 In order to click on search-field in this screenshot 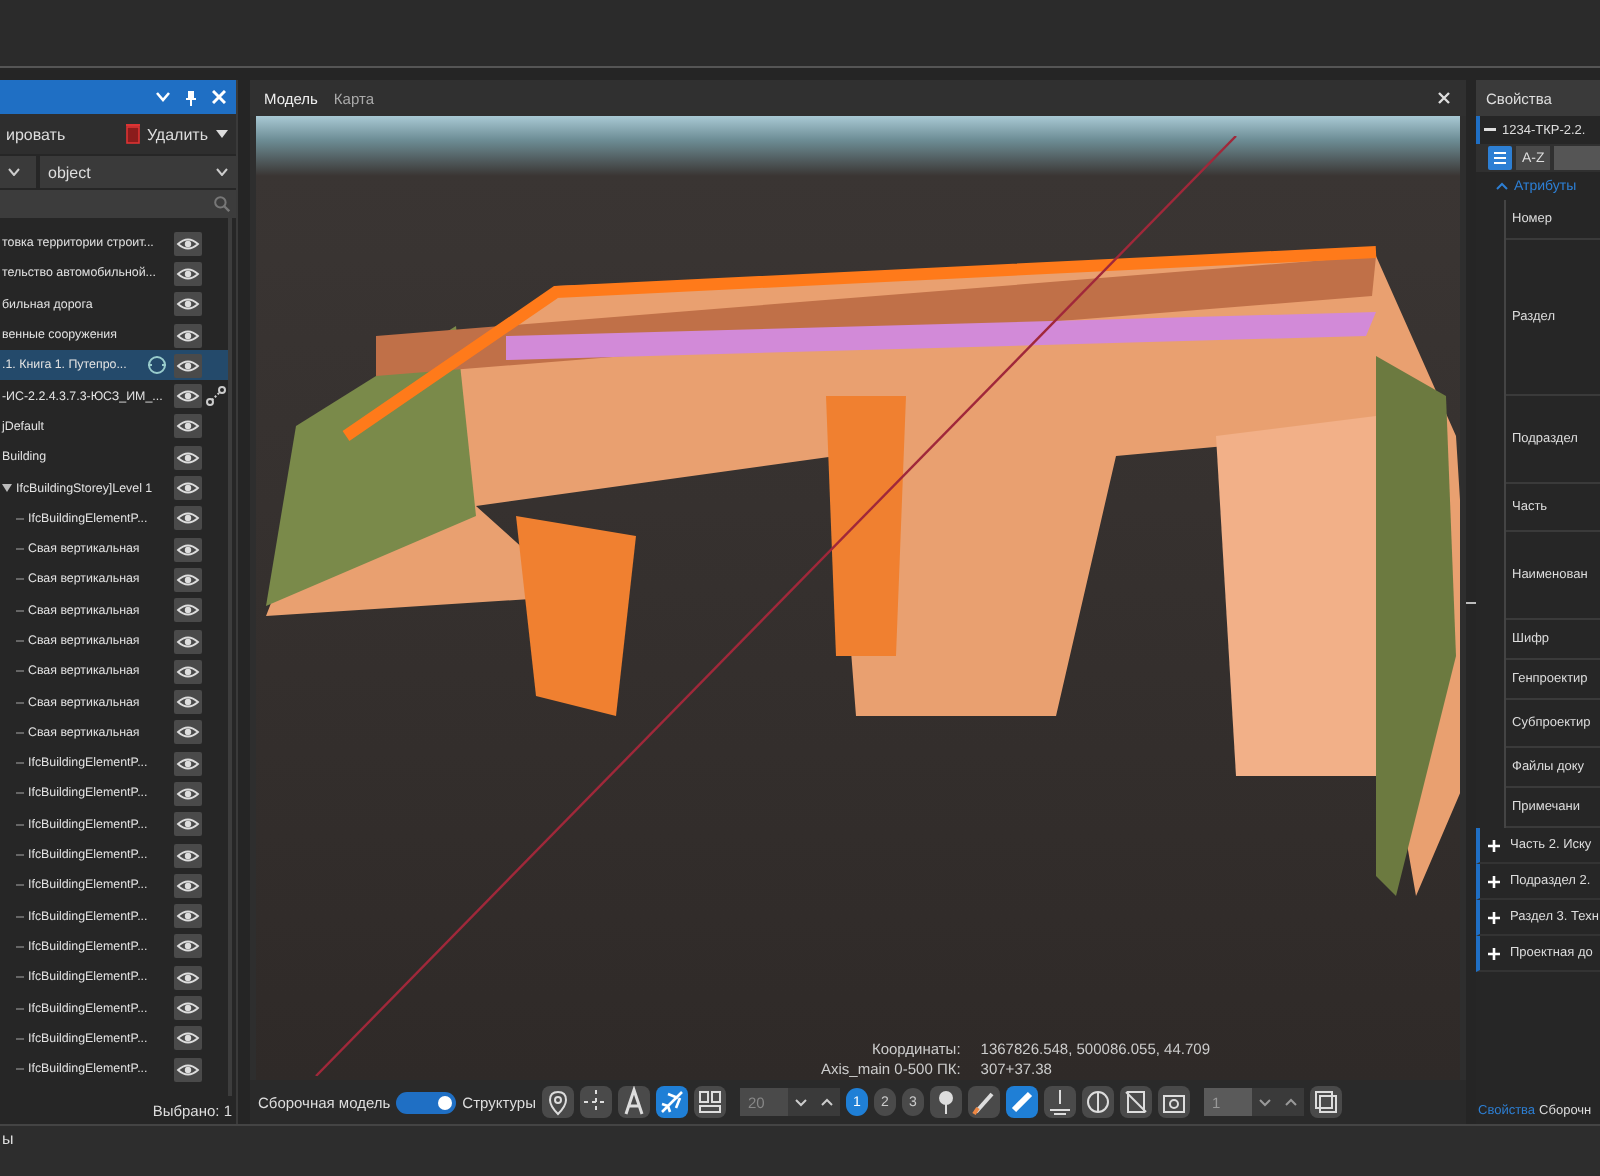, I will do `click(118, 204)`.